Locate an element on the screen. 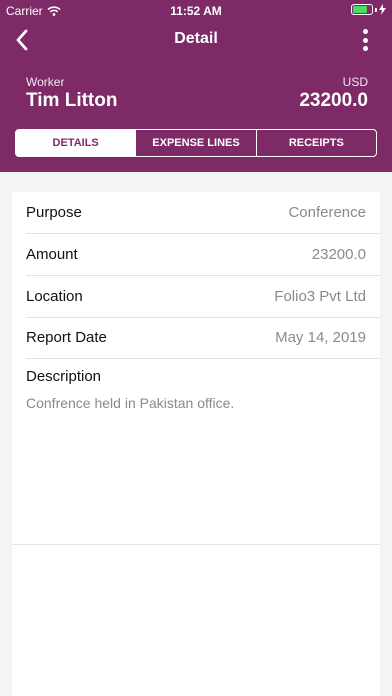 The height and width of the screenshot is (696, 392). segmented-tabs: DETAILS EXPENSE LINES RECEIPTS is located at coordinates (196, 143).